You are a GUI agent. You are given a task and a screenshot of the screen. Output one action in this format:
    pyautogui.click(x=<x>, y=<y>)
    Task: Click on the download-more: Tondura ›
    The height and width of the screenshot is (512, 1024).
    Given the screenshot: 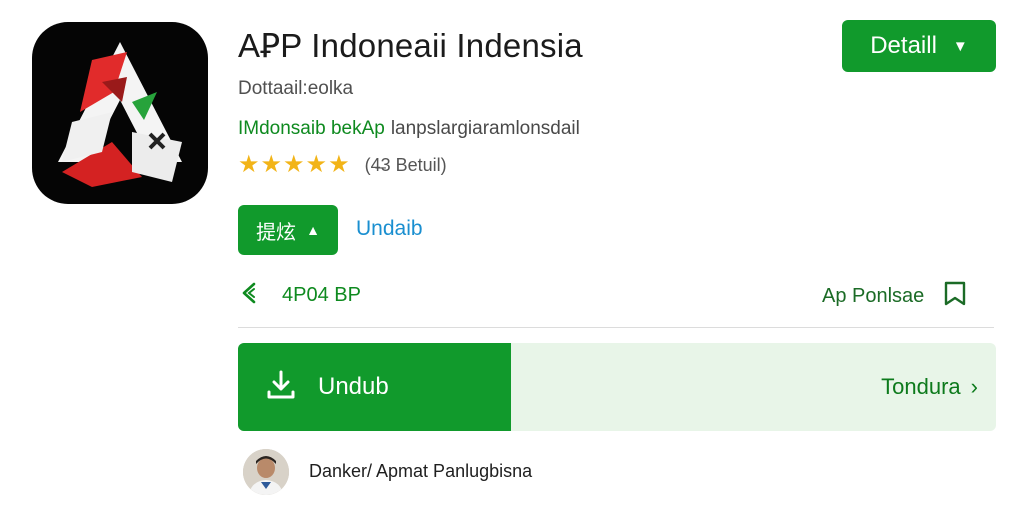 What is the action you would take?
    pyautogui.click(x=929, y=387)
    